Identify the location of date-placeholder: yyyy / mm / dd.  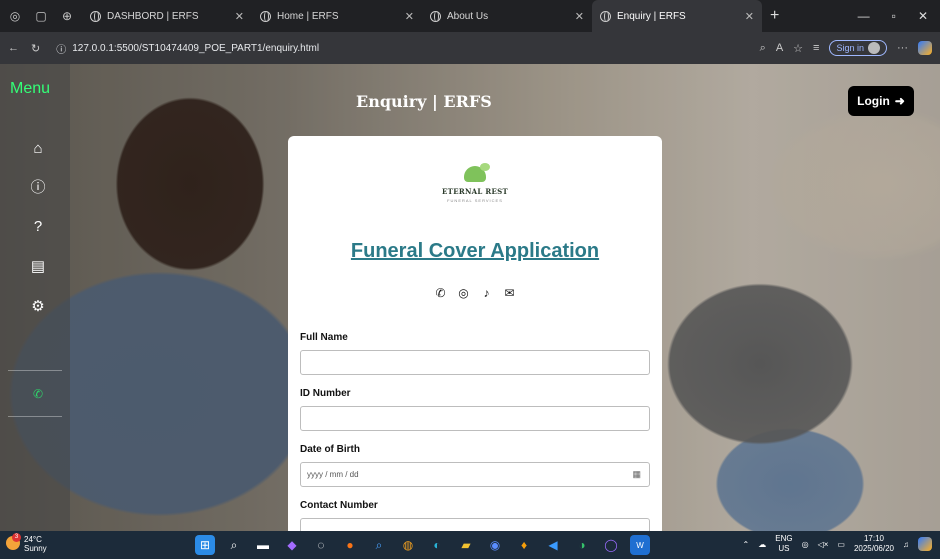
(333, 474).